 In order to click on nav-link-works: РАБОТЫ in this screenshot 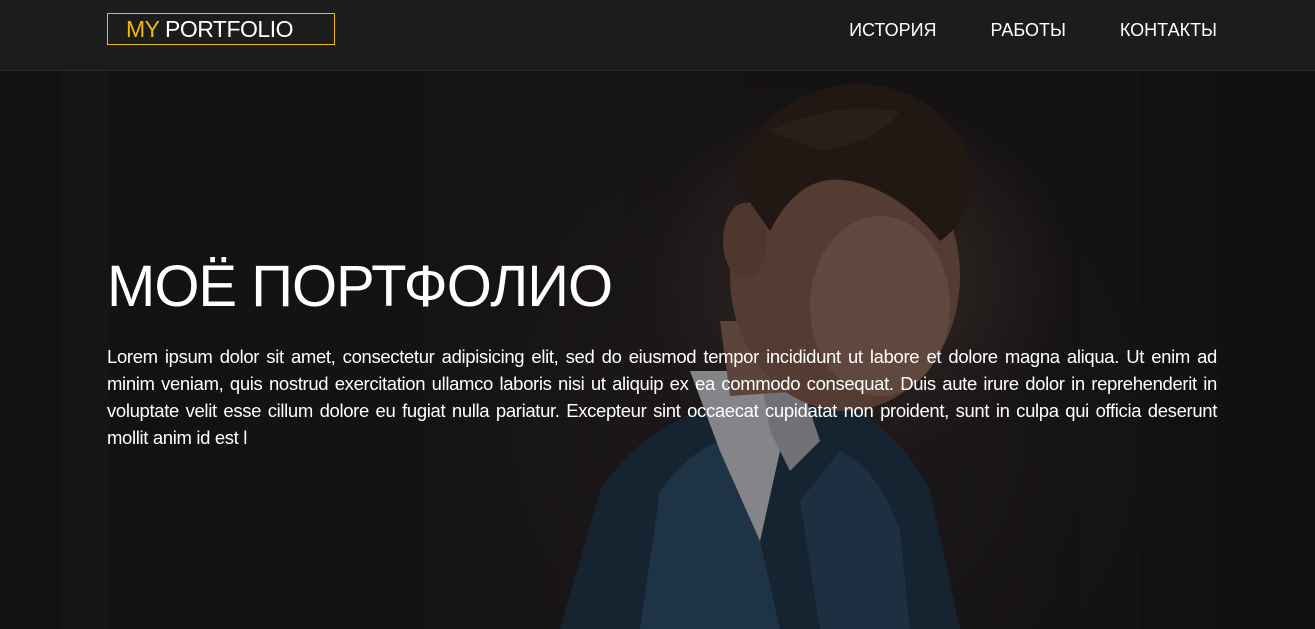, I will do `click(1028, 30)`.